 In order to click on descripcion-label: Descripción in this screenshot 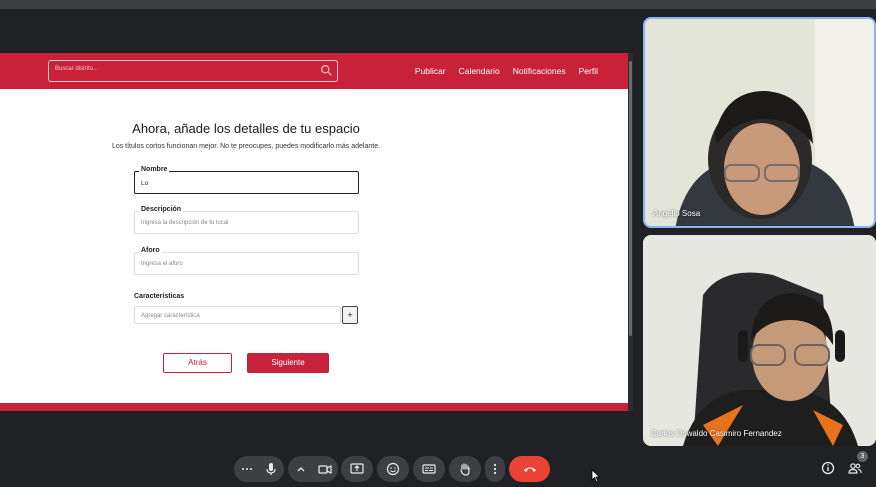, I will do `click(161, 209)`.